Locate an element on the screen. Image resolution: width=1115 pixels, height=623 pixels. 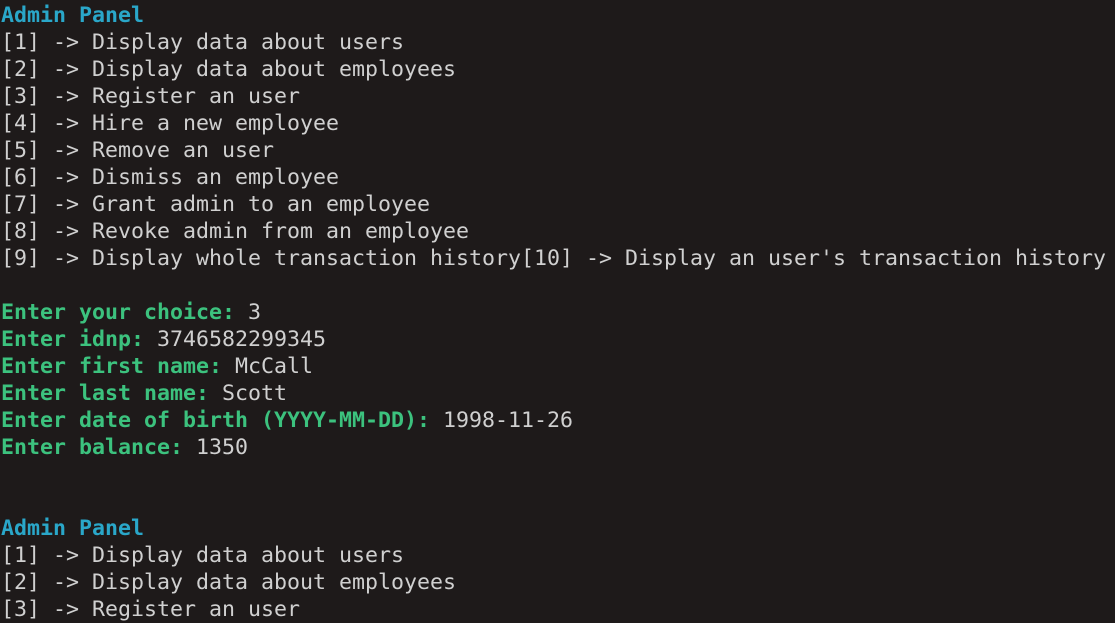
prompt-value: 3 is located at coordinates (255, 312).